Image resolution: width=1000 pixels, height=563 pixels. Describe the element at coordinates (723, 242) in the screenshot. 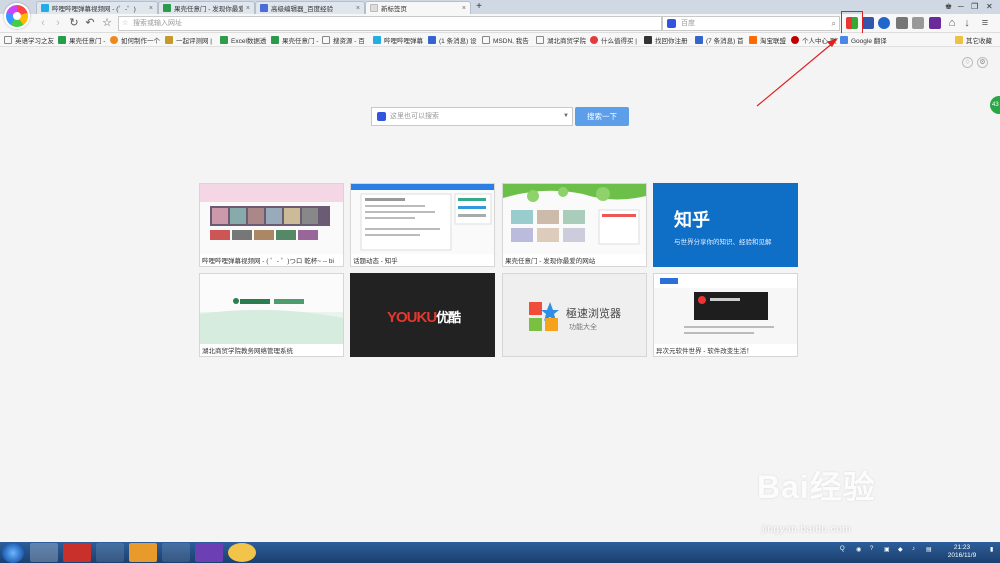

I see `zhihu-slogan: 与世界分享你的知识、经验和见解` at that location.